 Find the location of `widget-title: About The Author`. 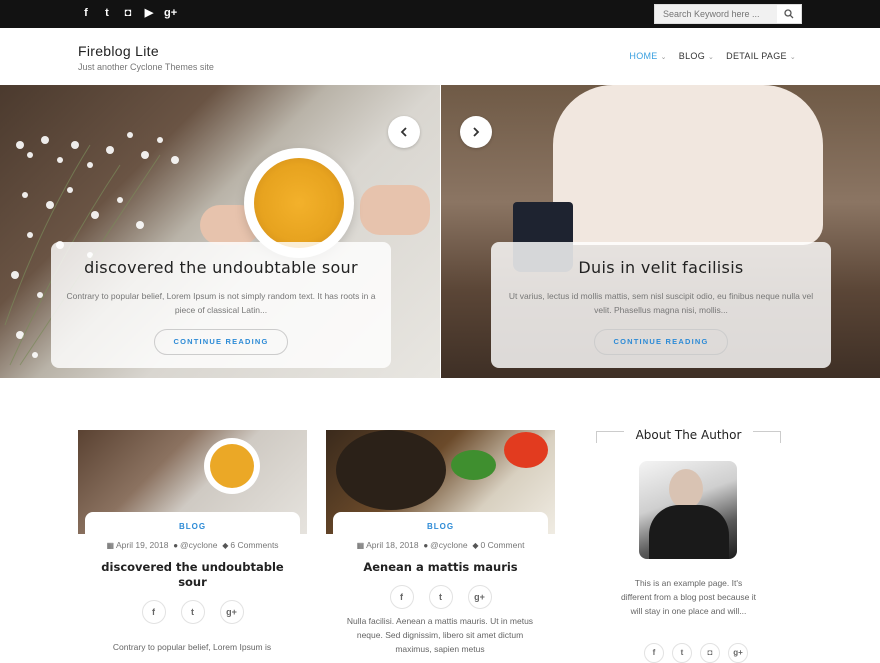

widget-title: About The Author is located at coordinates (688, 435).